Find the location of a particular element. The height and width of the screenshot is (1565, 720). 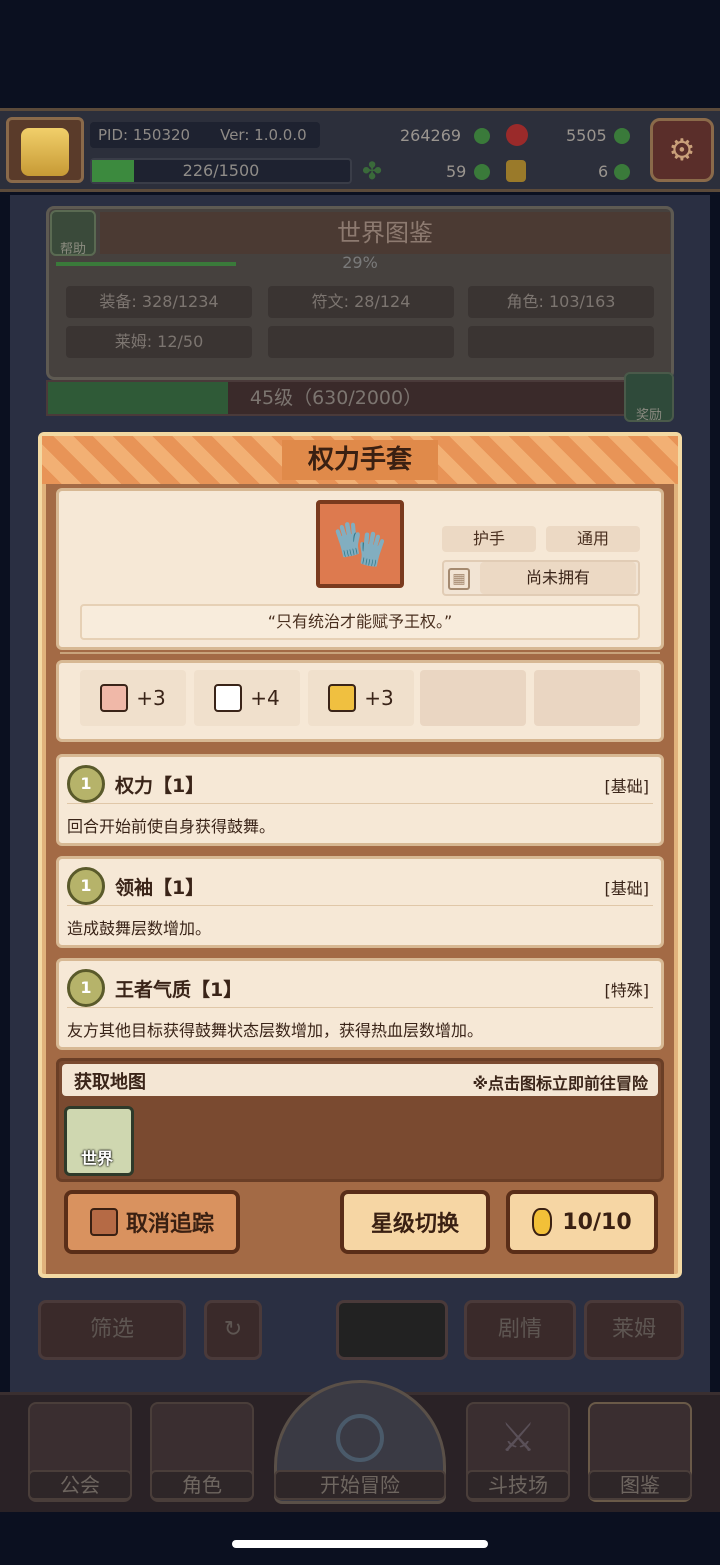

stat-intellect: +4 is located at coordinates (247, 698).